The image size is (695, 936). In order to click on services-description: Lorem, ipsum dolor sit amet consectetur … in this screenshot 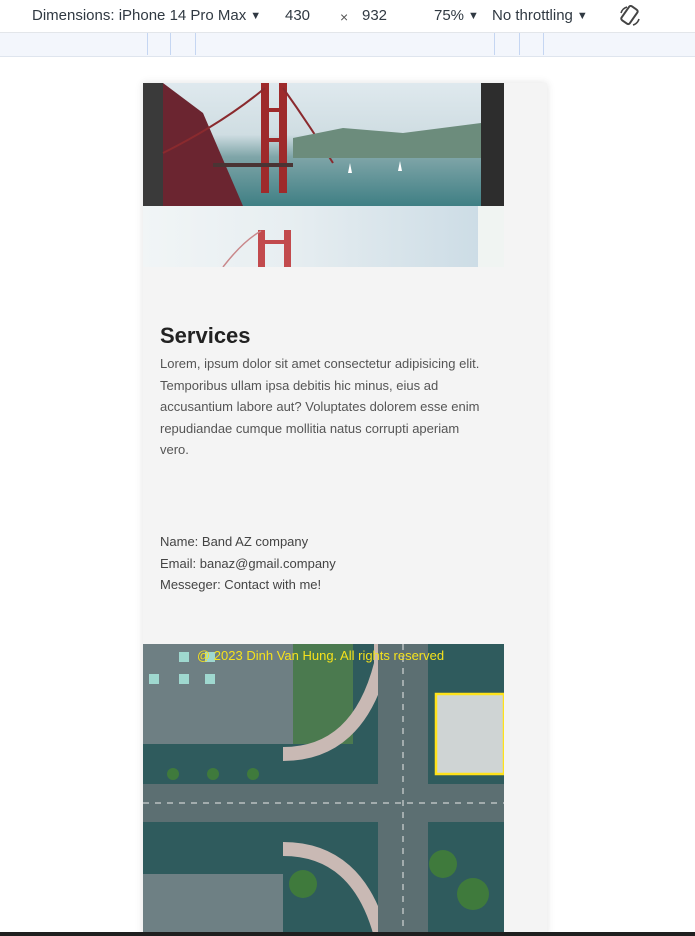, I will do `click(320, 406)`.